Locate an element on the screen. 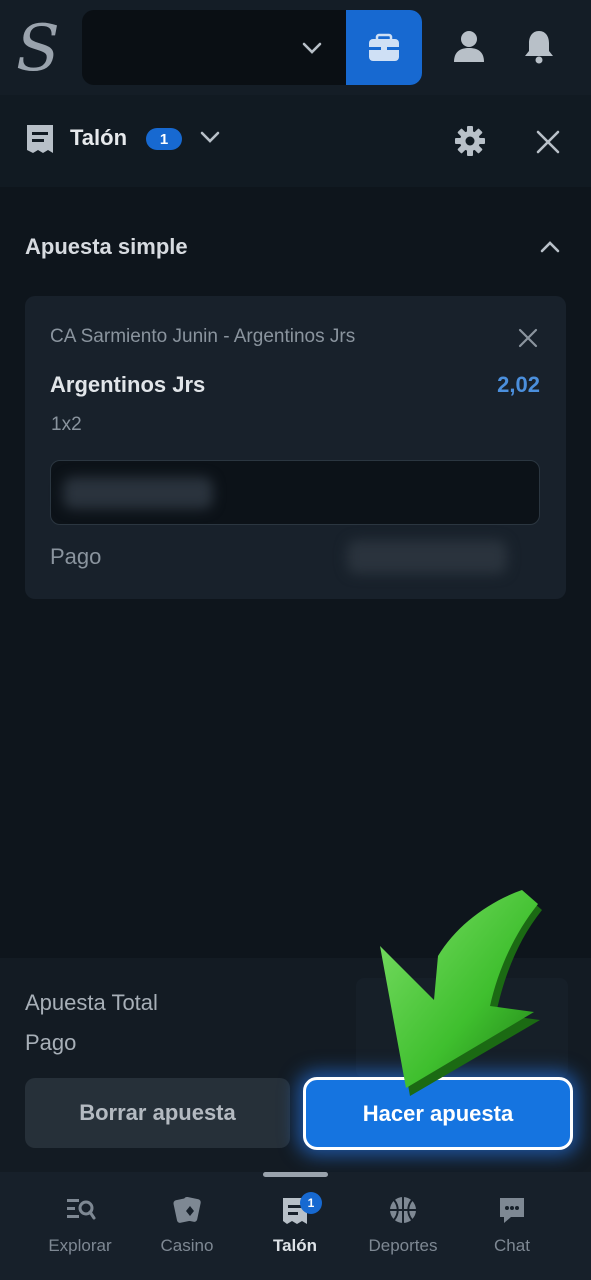  nav-label: Deportes is located at coordinates (403, 1245).